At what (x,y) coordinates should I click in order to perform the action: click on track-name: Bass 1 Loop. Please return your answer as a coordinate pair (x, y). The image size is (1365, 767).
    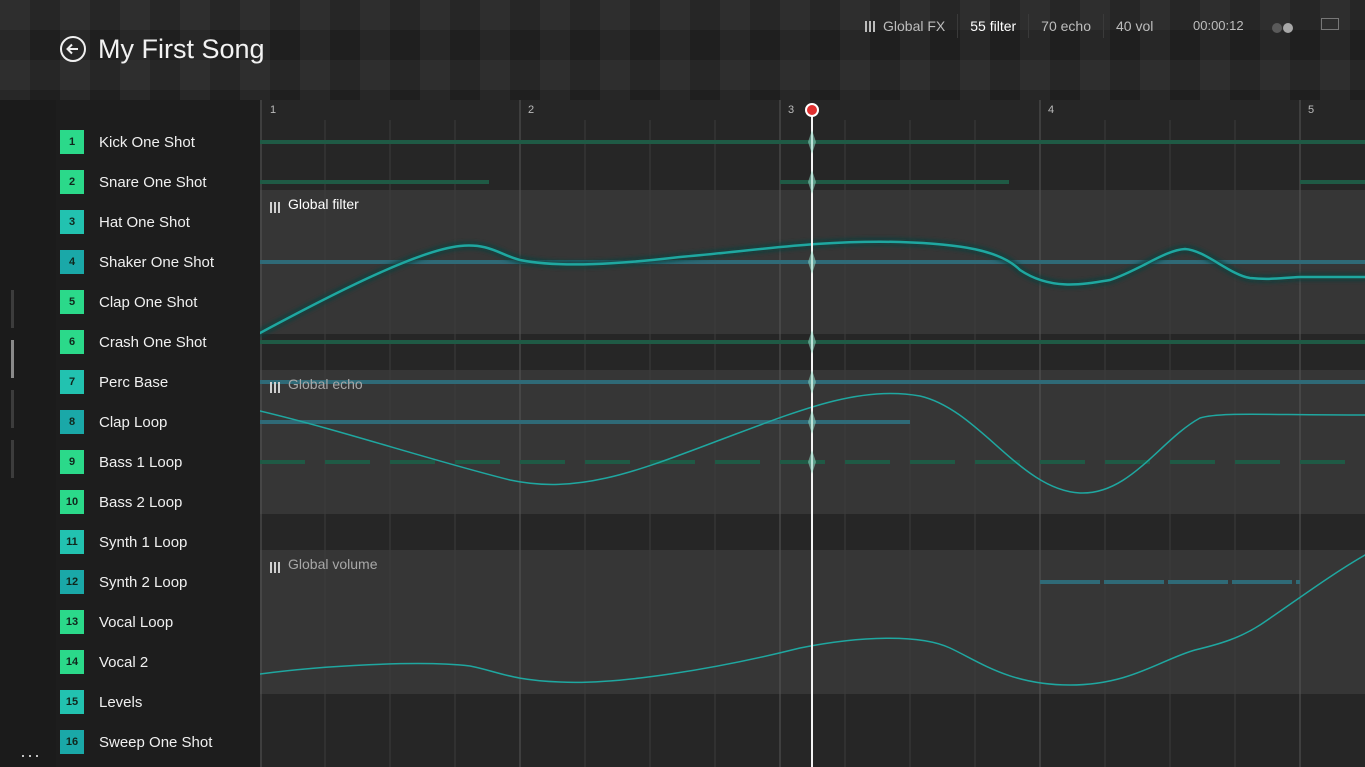
    Looking at the image, I should click on (141, 462).